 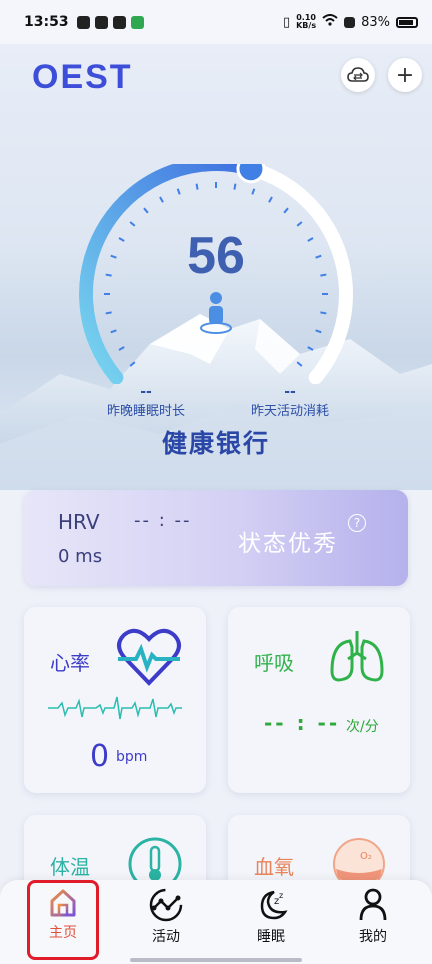 I want to click on app-logo: OEST, so click(x=82, y=77).